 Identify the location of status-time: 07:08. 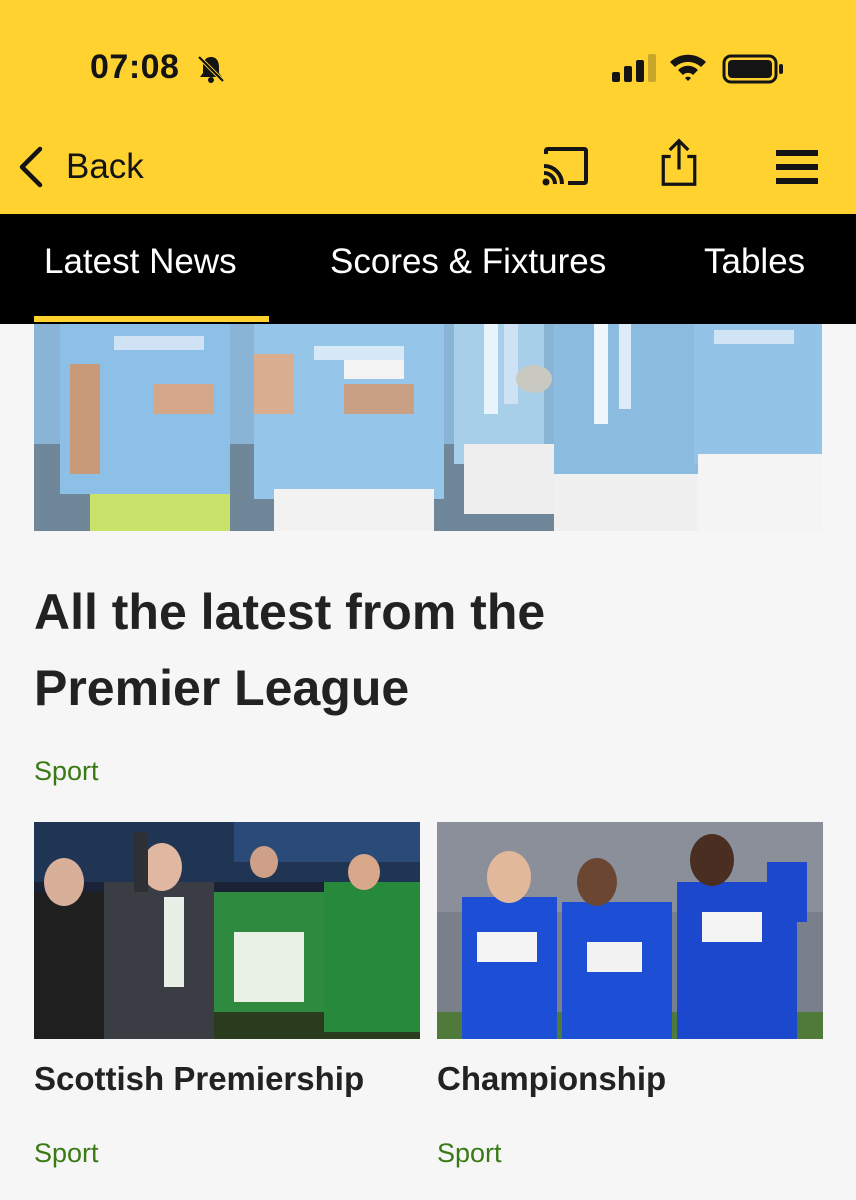
(135, 67).